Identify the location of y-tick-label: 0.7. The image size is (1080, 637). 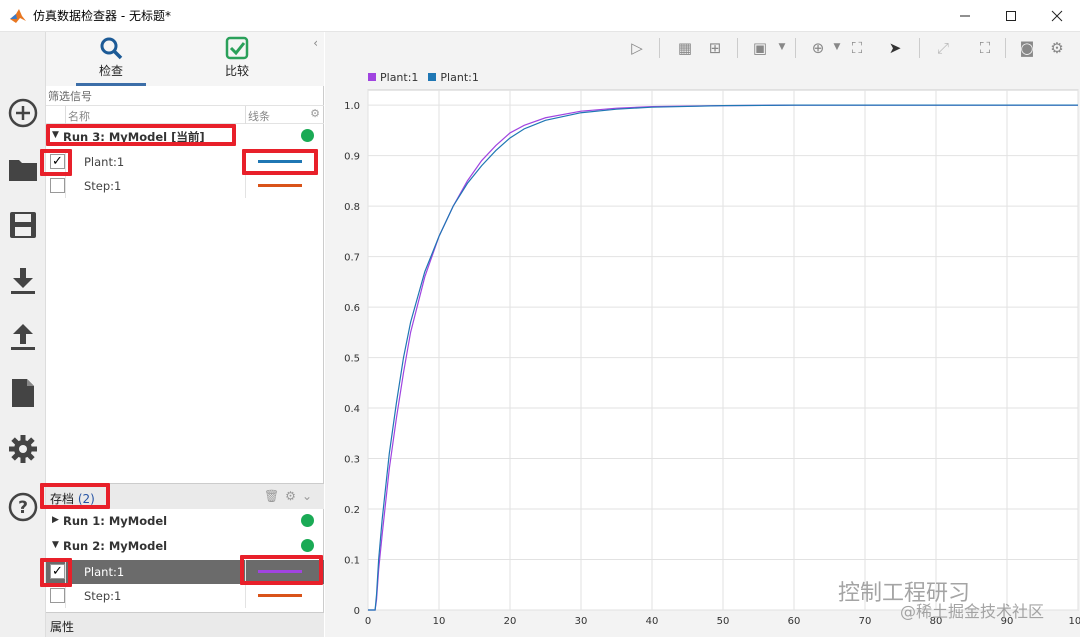
(352, 258).